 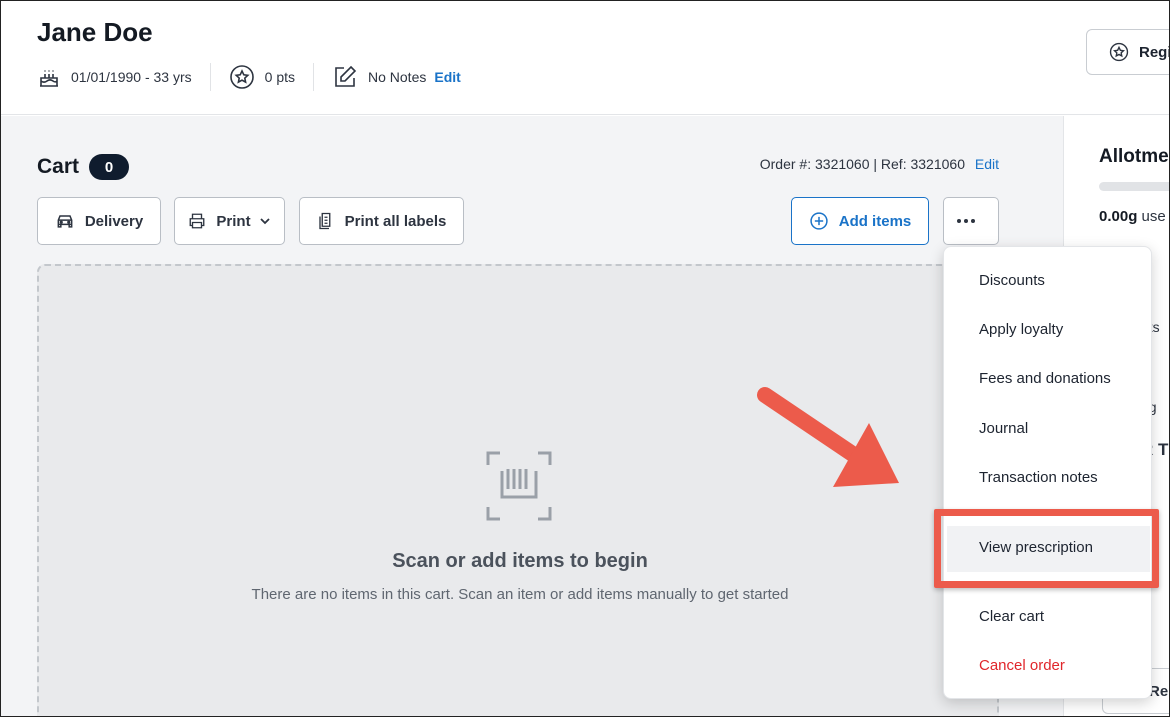 I want to click on menu-item-transaction-notes: Transaction notes, so click(x=1038, y=477).